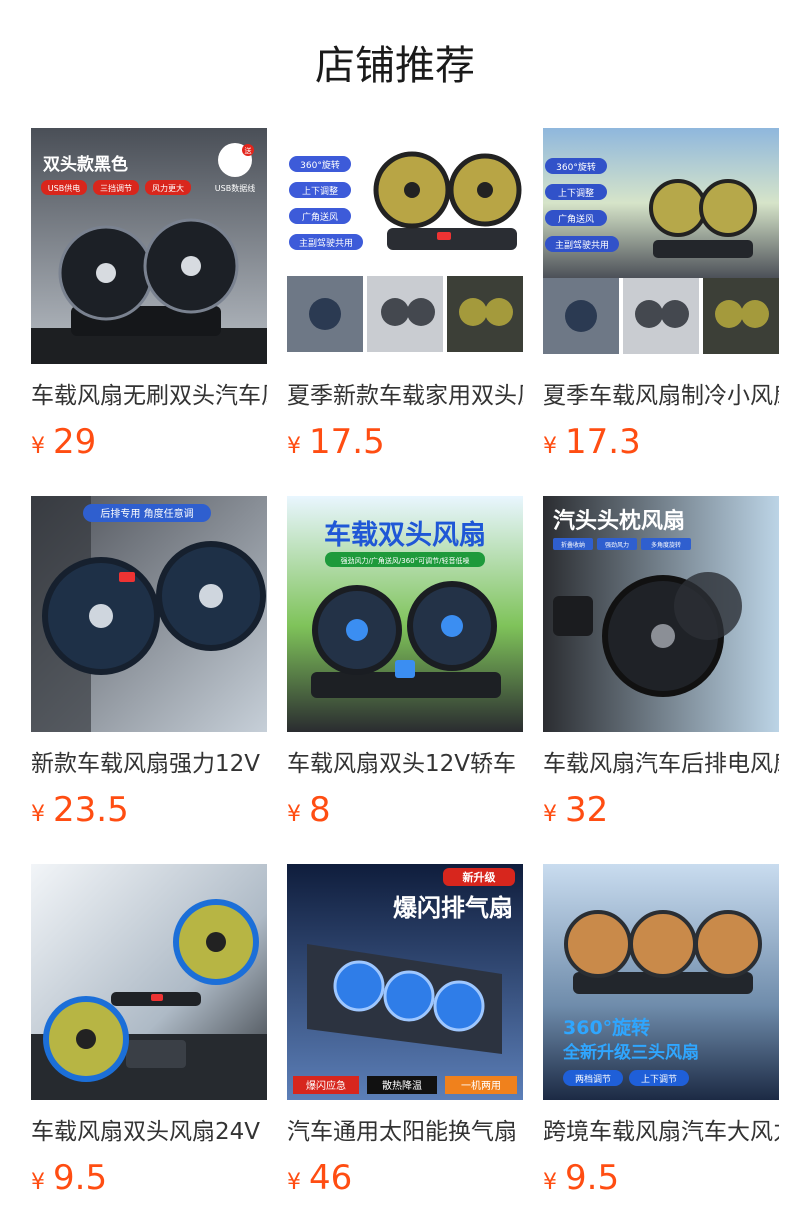  Describe the element at coordinates (666, 545) in the screenshot. I see `image-tag: 多角度旋转` at that location.